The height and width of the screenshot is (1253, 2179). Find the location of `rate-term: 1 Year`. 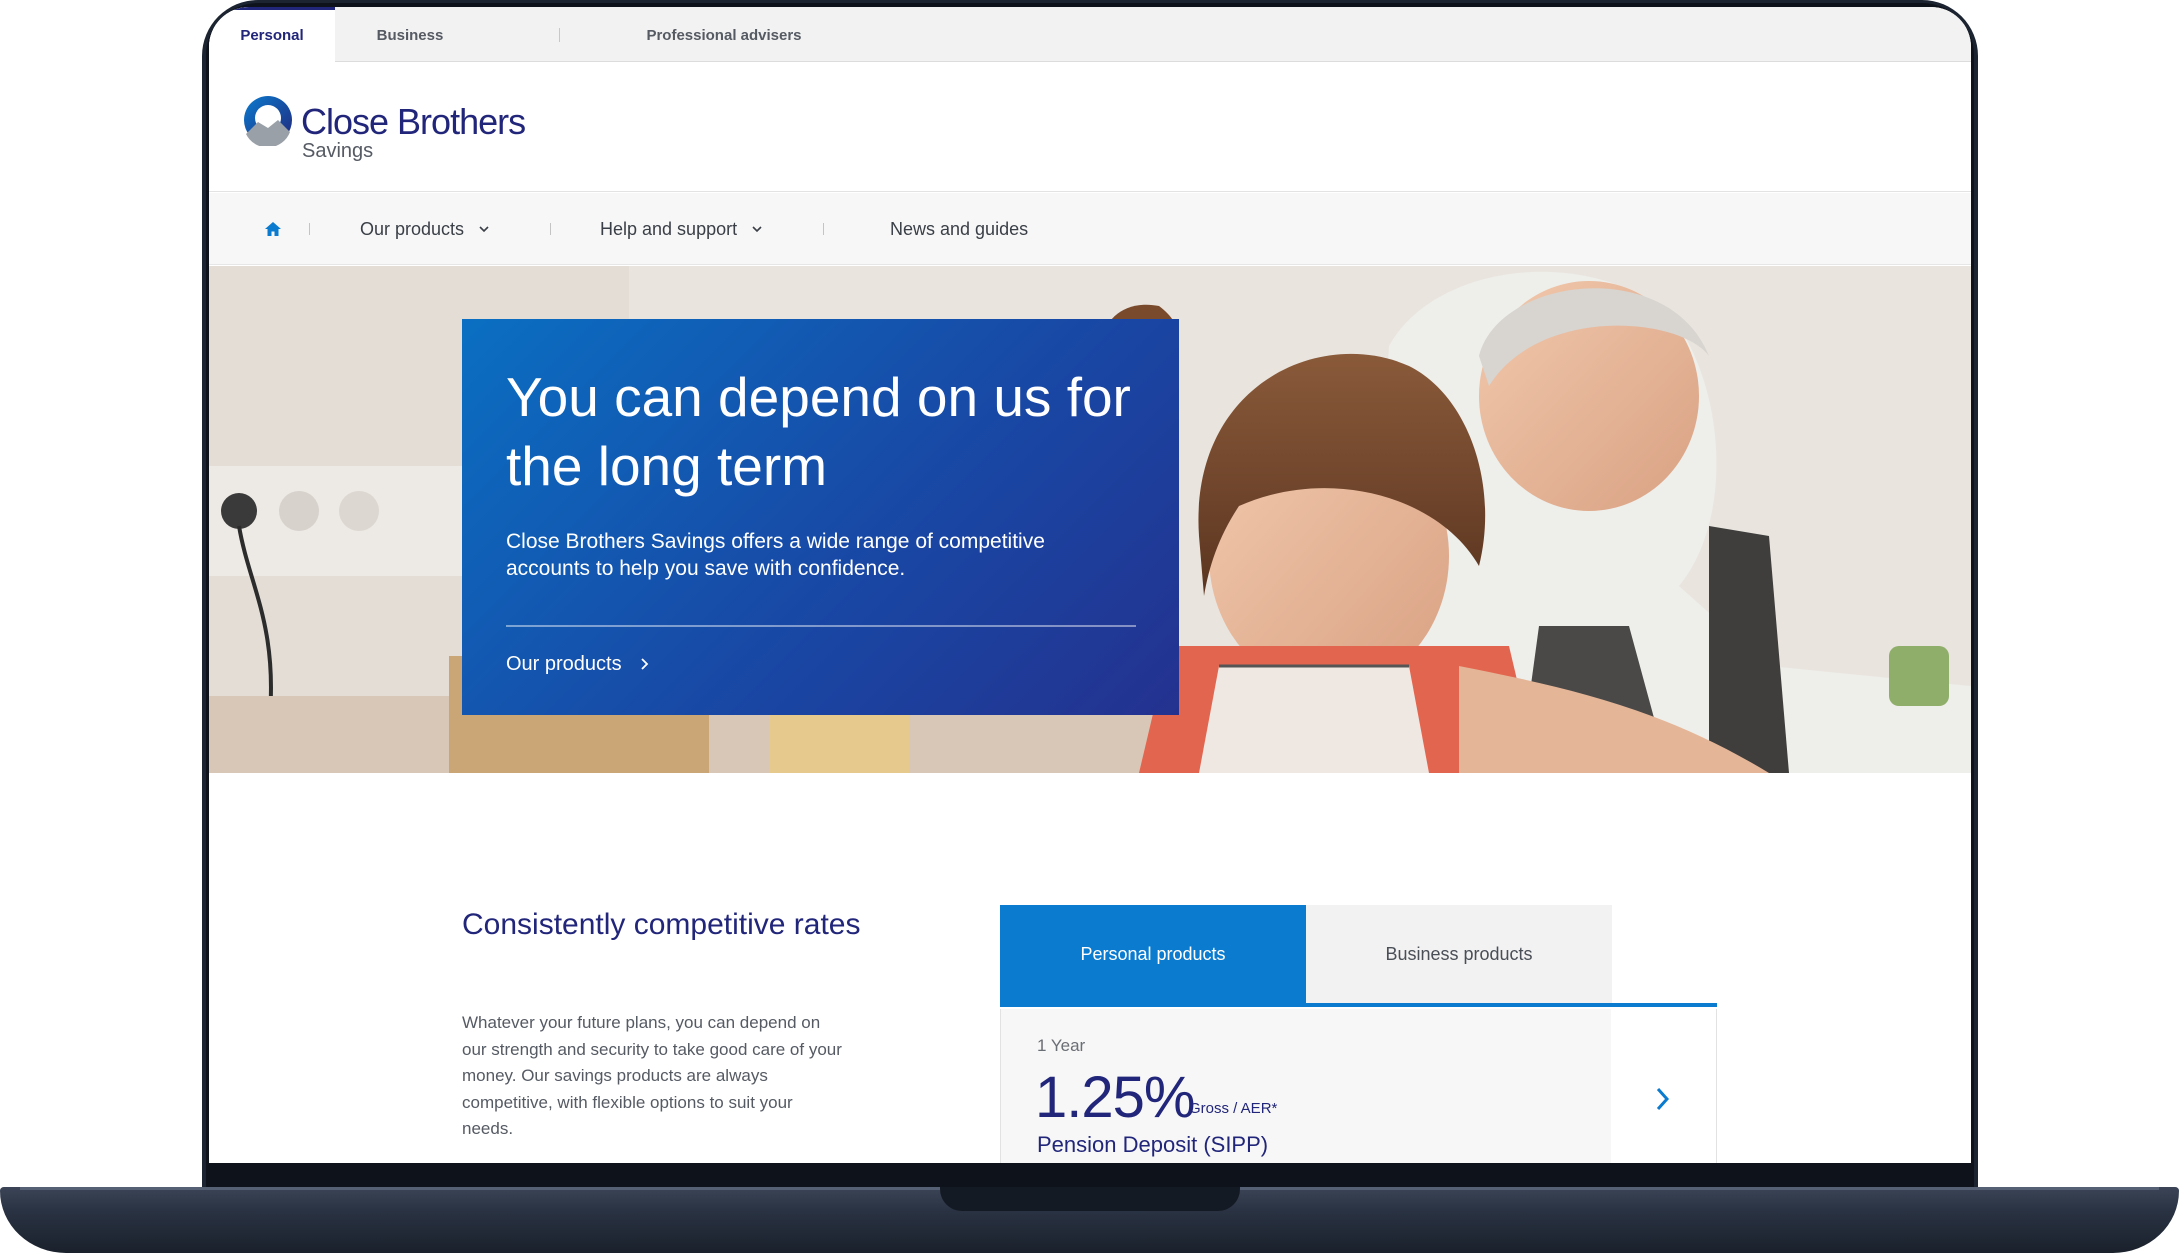

rate-term: 1 Year is located at coordinates (1061, 1045).